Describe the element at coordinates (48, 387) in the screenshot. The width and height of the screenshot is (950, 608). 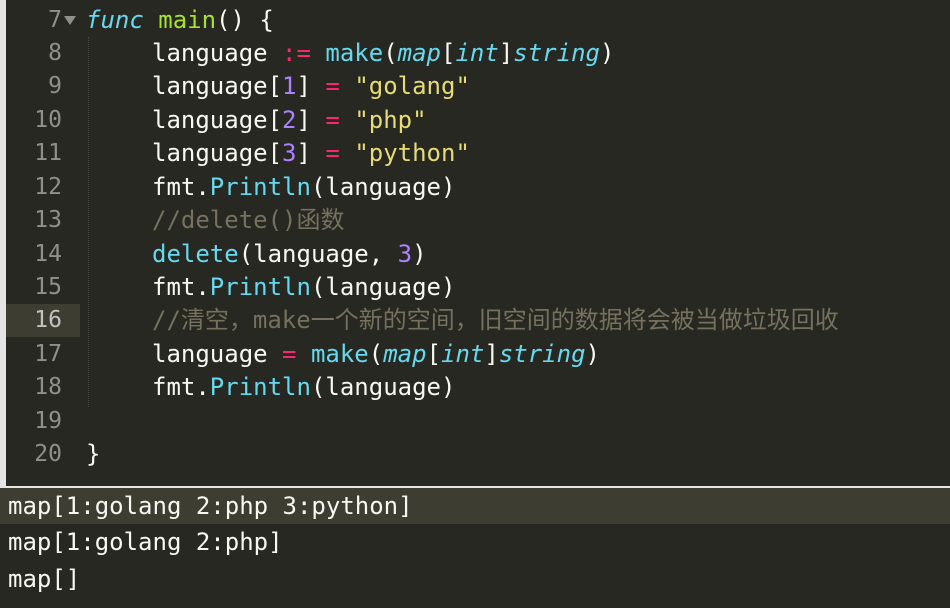
I see `line-number: 18` at that location.